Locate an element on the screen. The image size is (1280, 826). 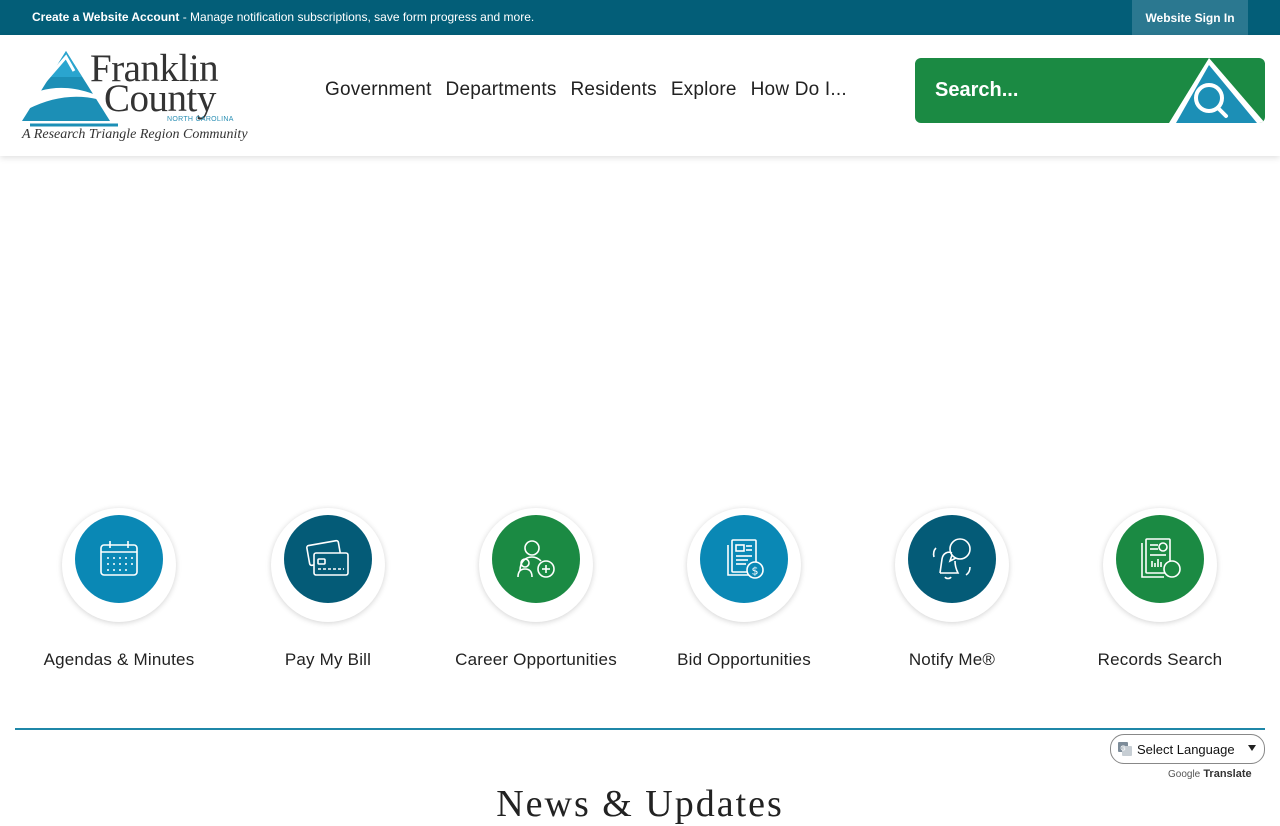
language-select: G Select Language is located at coordinates (1187, 749).